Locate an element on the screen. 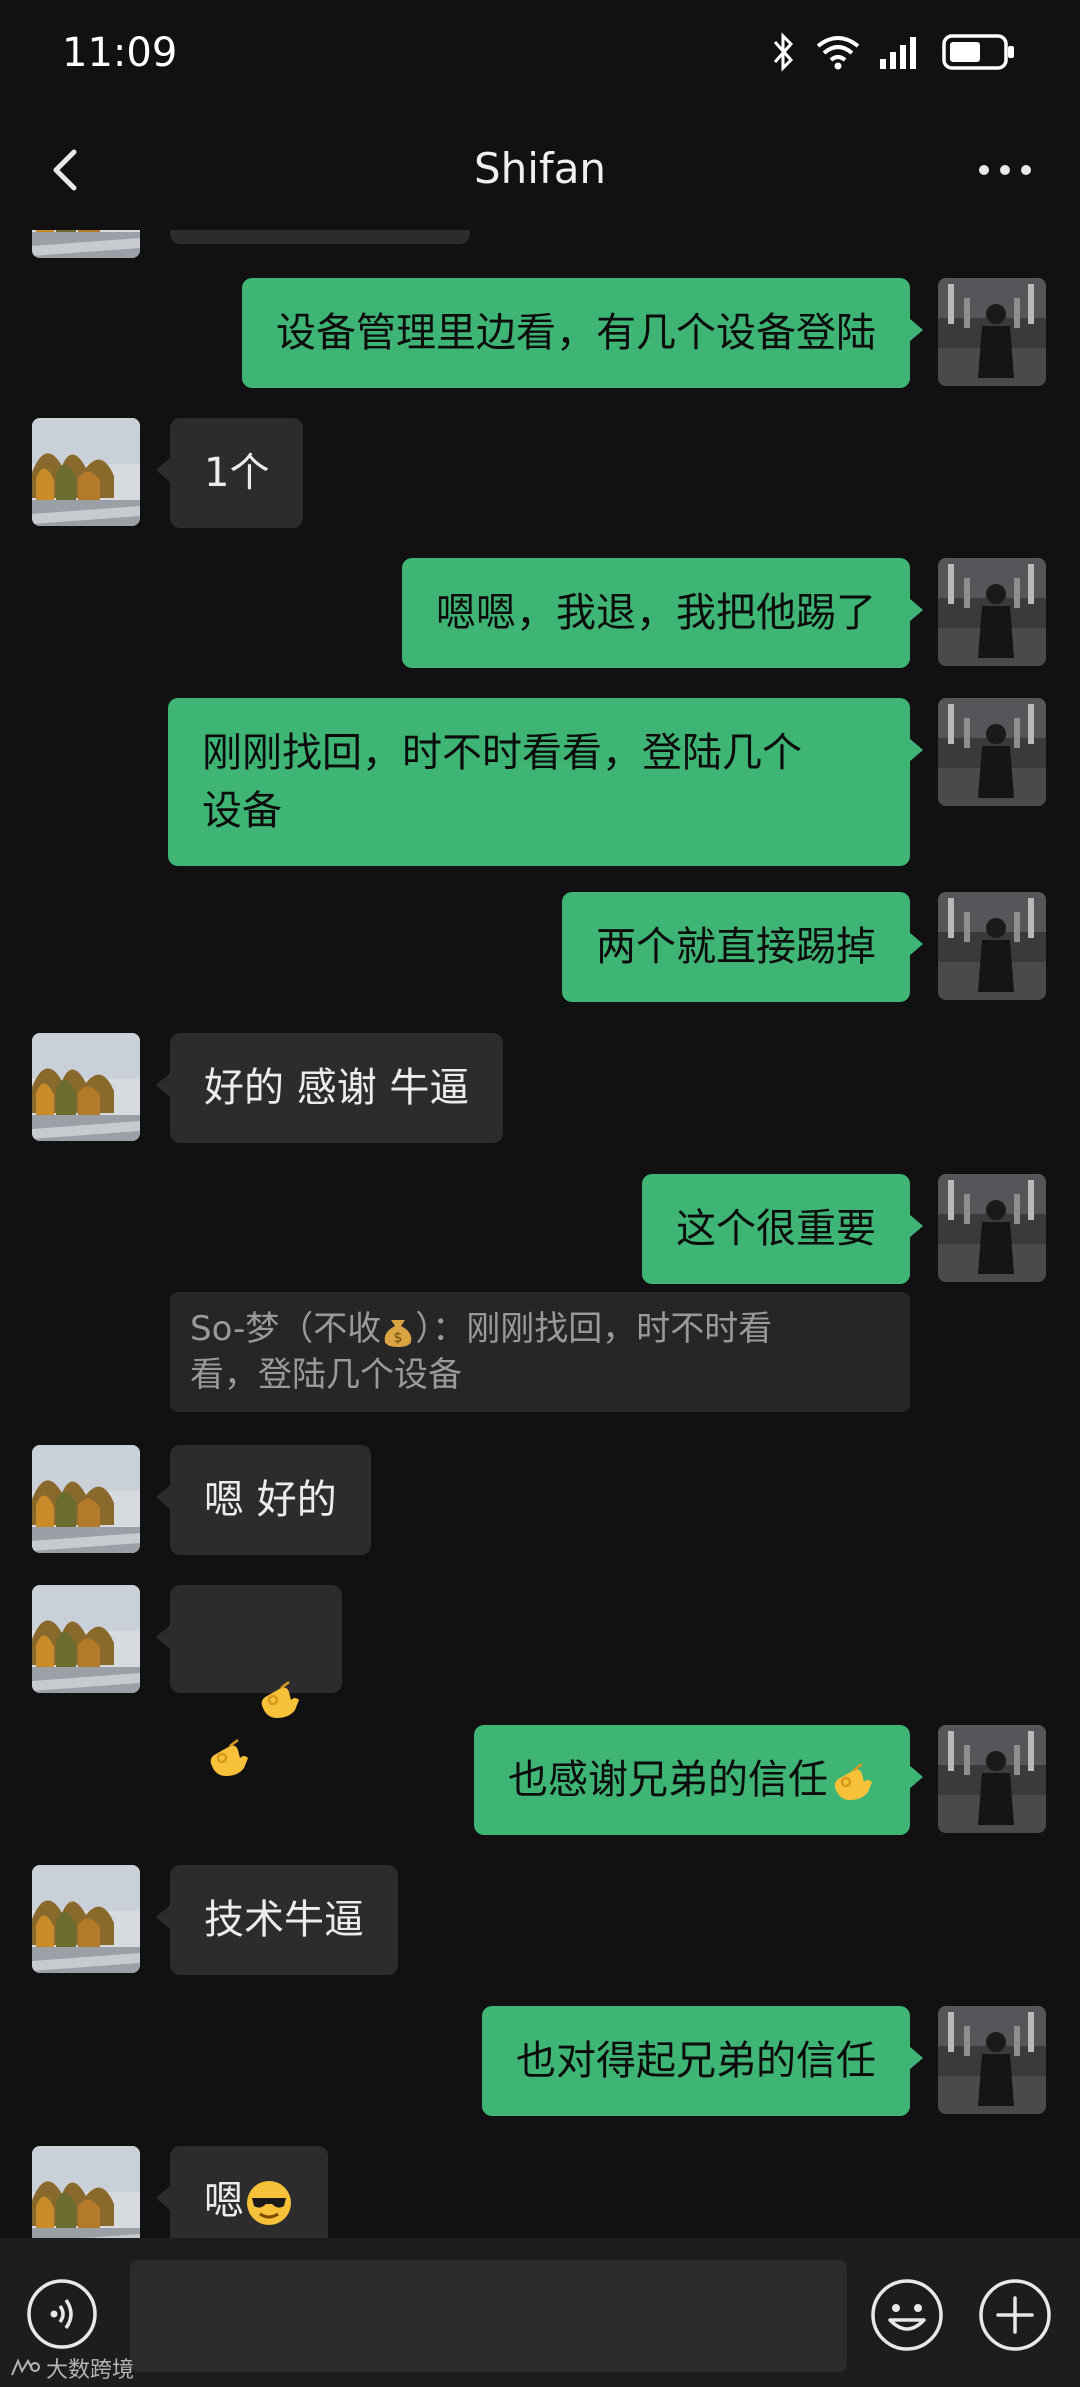  message-bubble-sent: 也感谢兄弟的信任 is located at coordinates (692, 1780).